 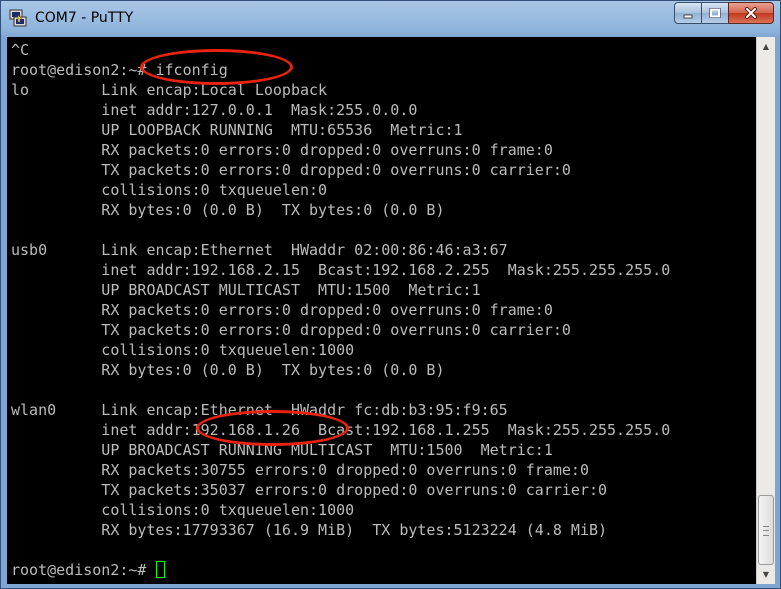 I want to click on close-button, so click(x=751, y=13).